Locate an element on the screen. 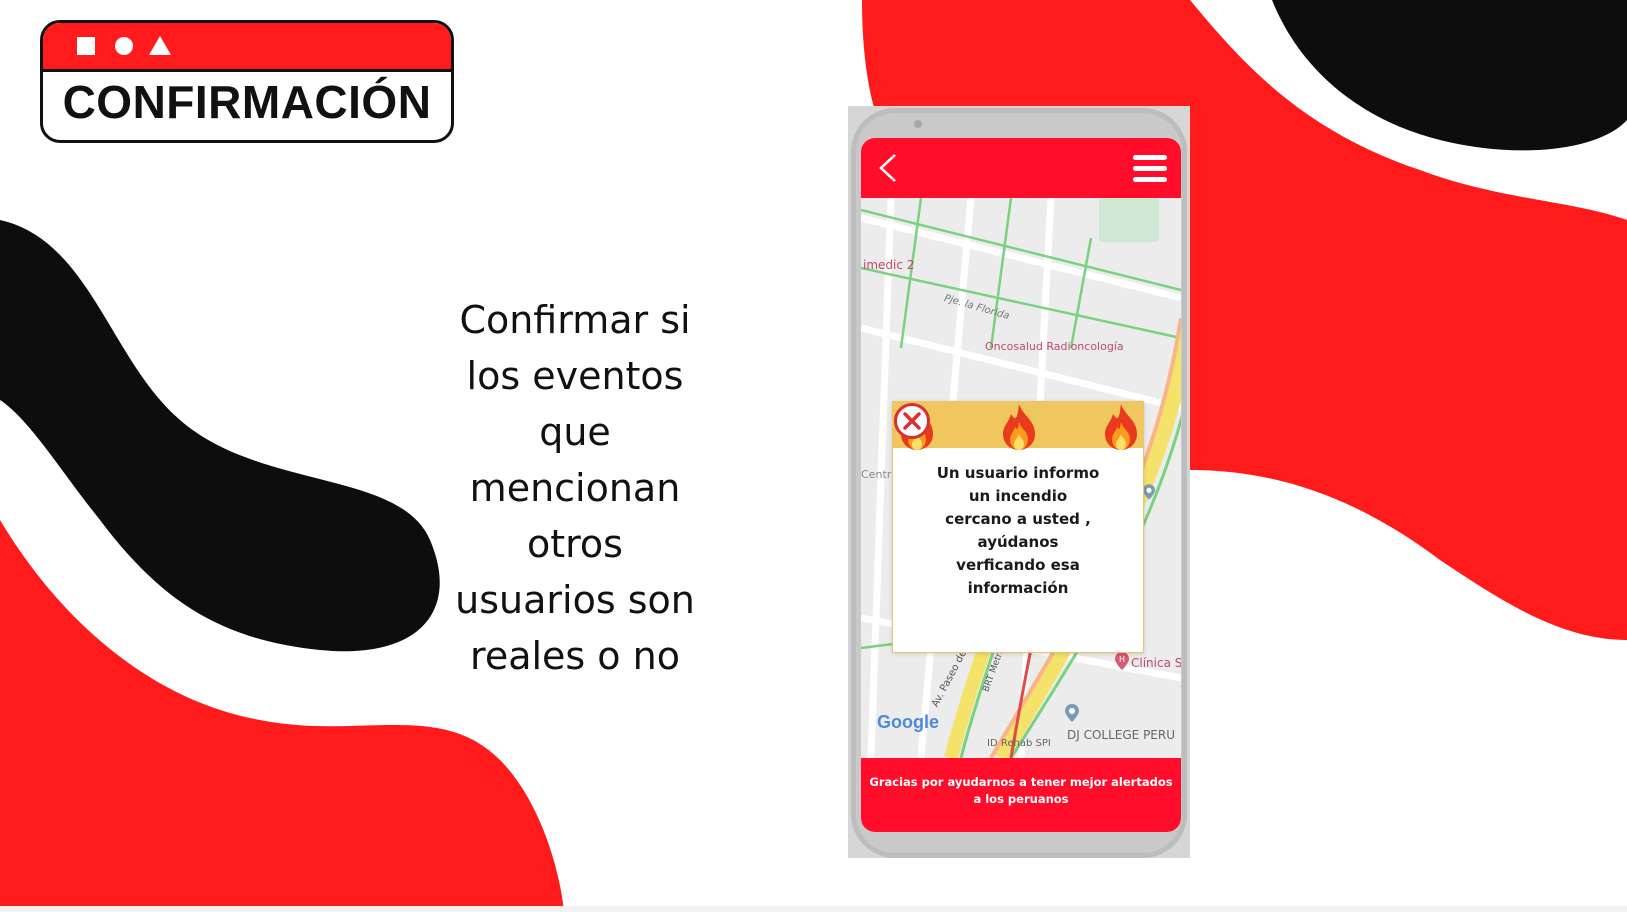 This screenshot has width=1627, height=912. hamburger-menu-icon is located at coordinates (1150, 169).